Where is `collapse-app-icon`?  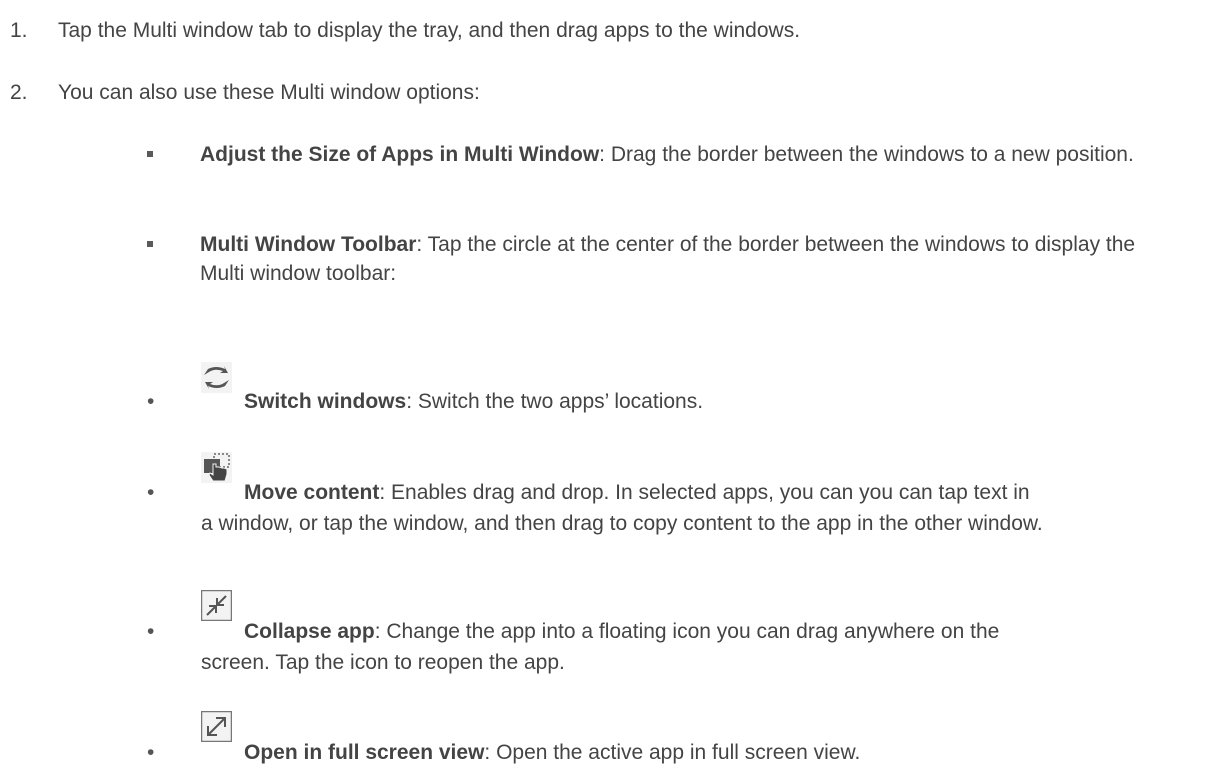
collapse-app-icon is located at coordinates (216, 605).